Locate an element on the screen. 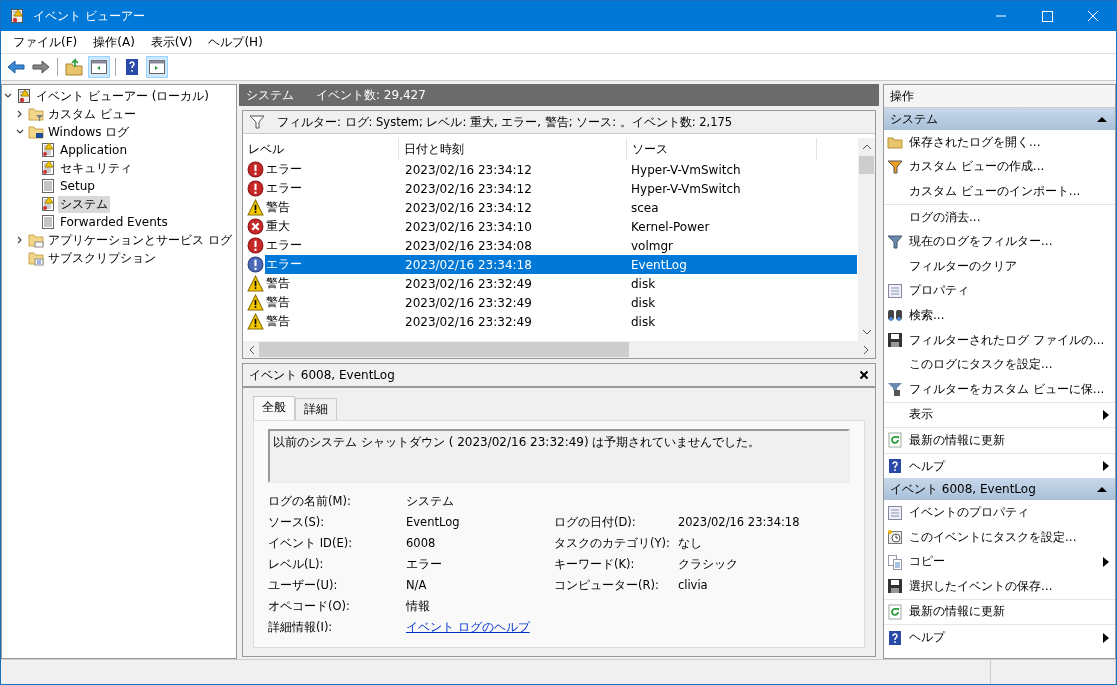 The image size is (1117, 685). action-label: フィルターのクリア is located at coordinates (963, 266).